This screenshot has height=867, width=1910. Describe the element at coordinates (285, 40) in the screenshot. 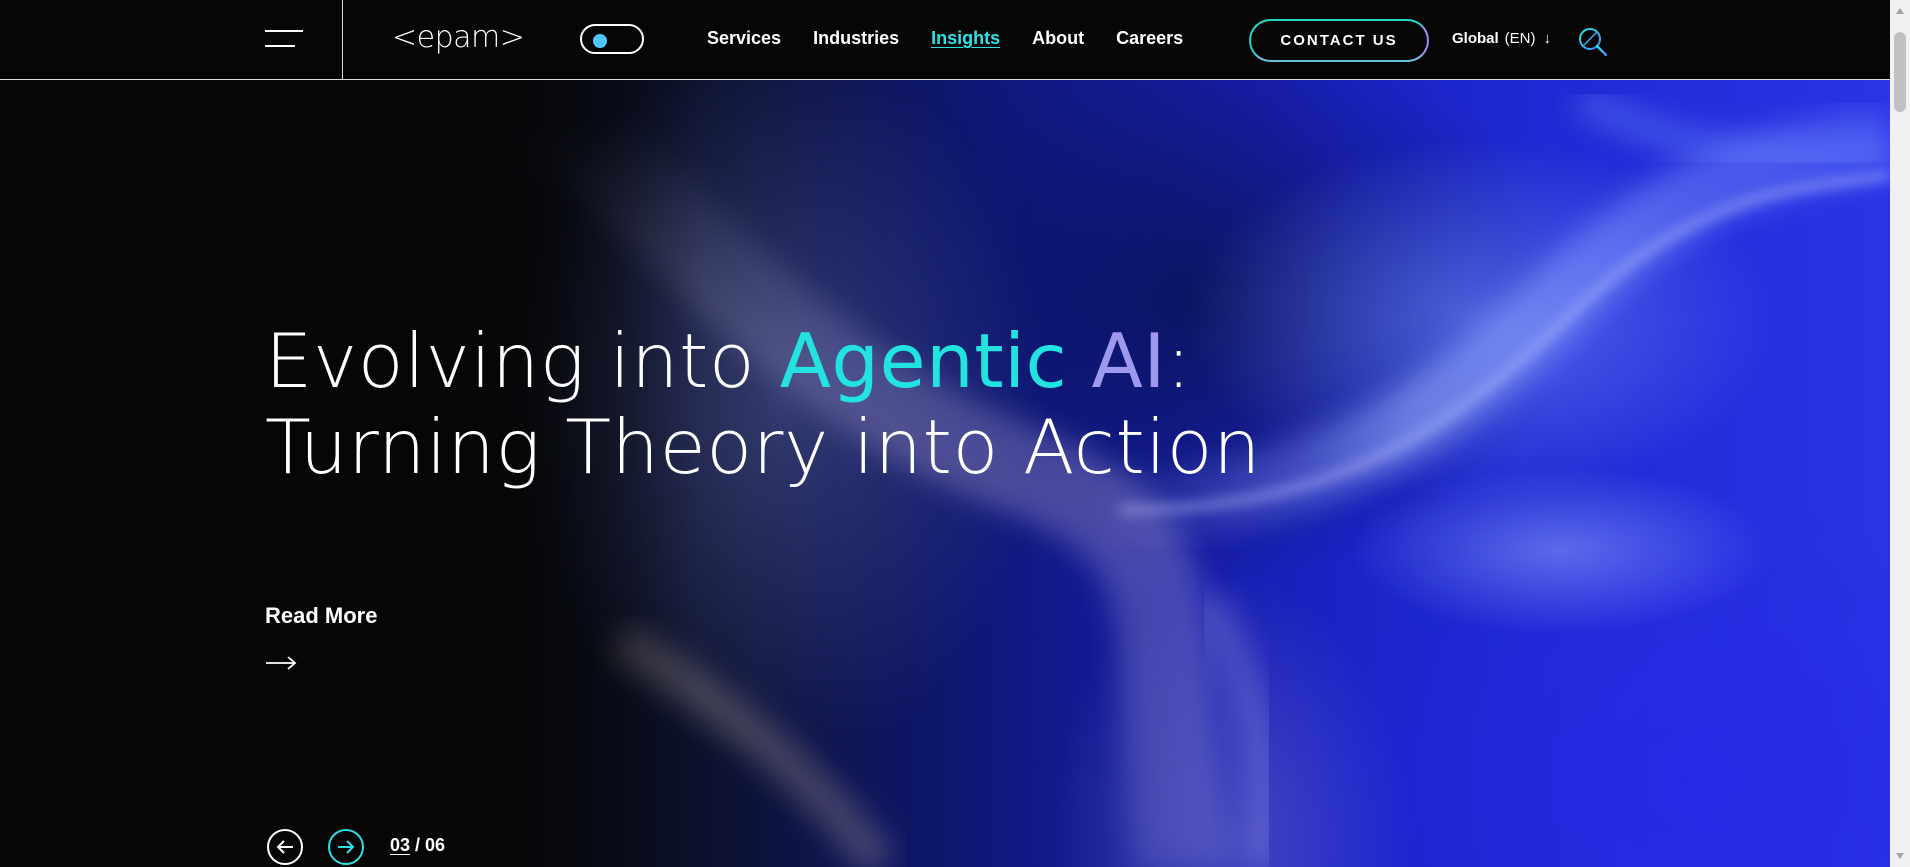

I see `menu-icon` at that location.